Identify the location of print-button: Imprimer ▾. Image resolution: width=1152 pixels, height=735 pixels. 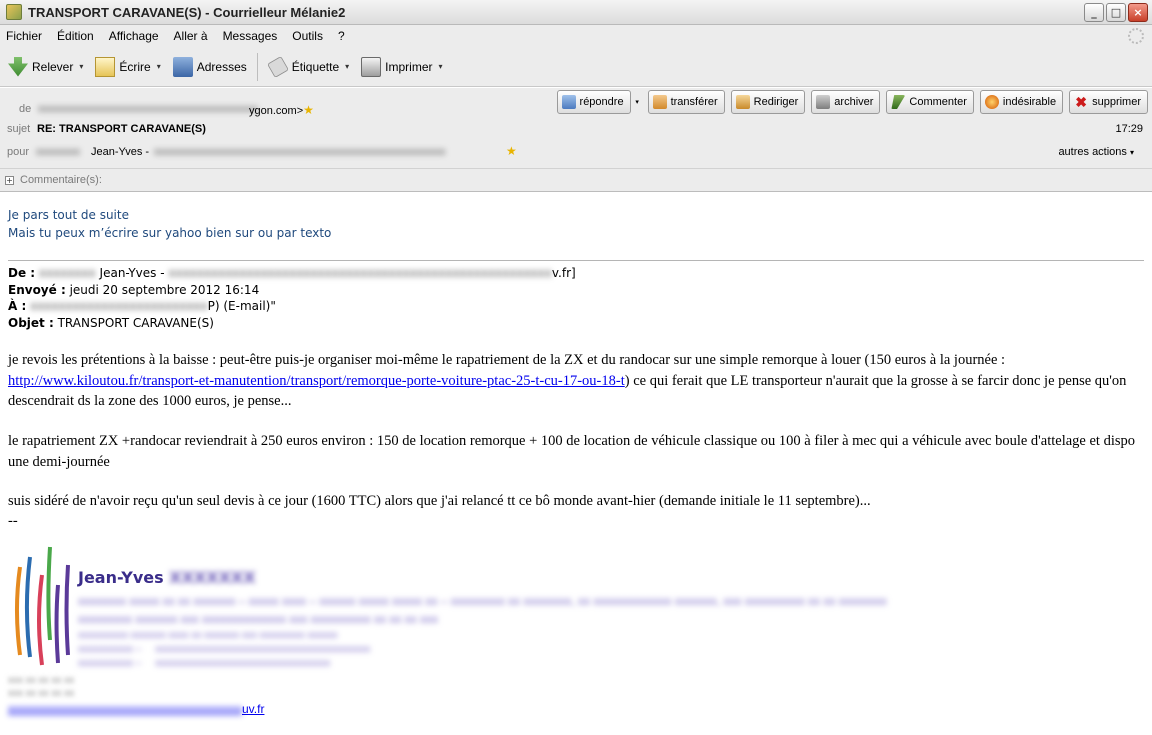
(401, 67).